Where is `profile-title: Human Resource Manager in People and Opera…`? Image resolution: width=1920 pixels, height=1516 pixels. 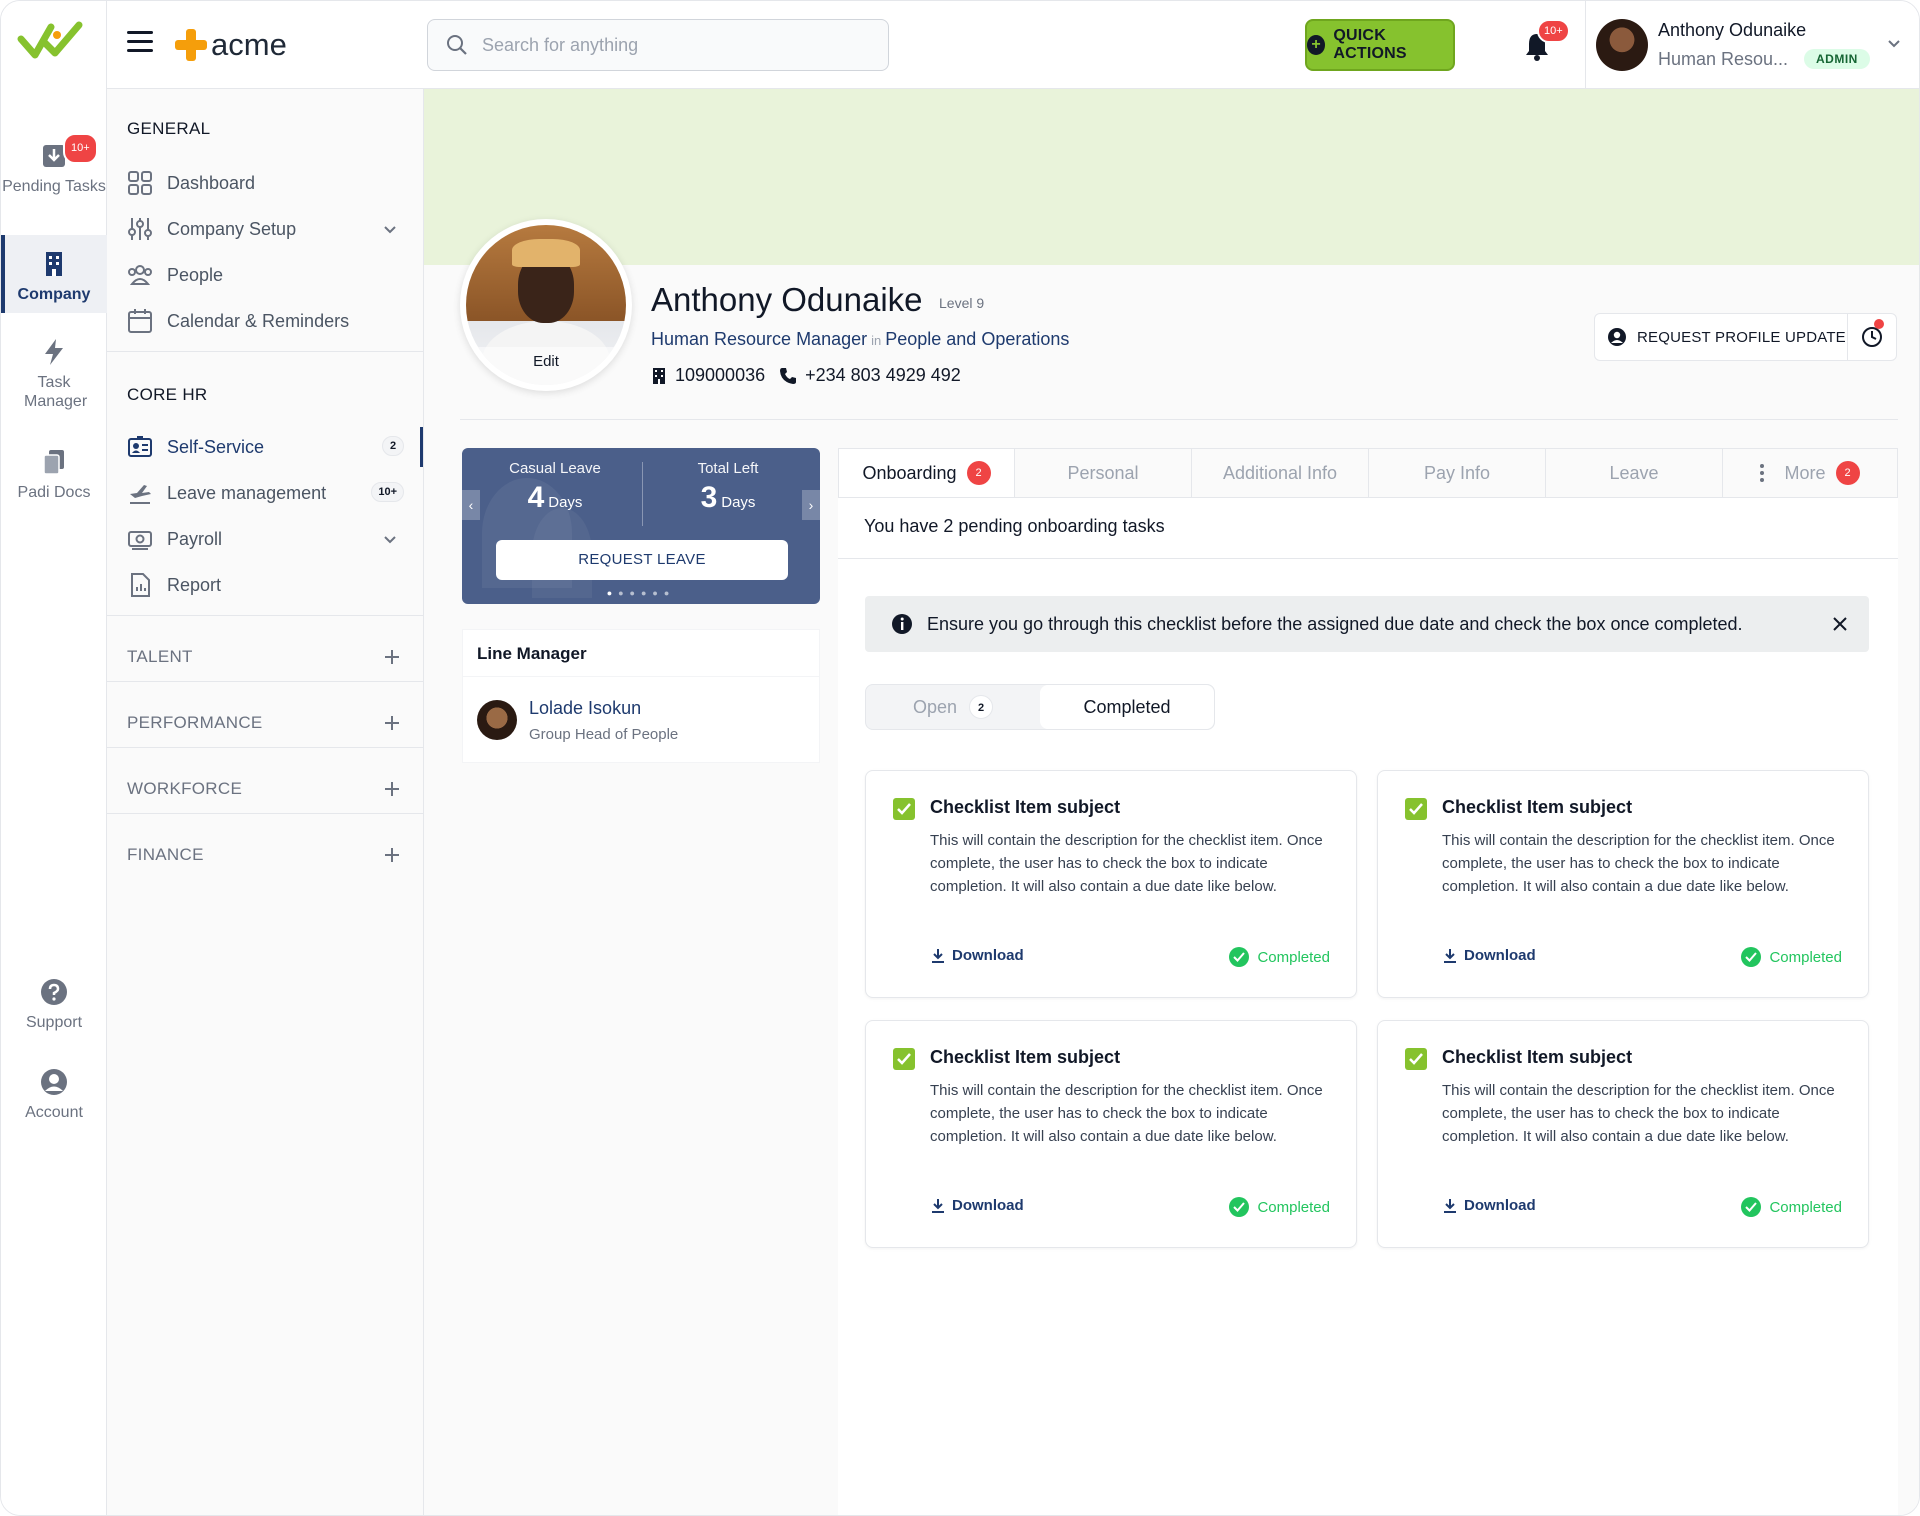 profile-title: Human Resource Manager in People and Opera… is located at coordinates (860, 339).